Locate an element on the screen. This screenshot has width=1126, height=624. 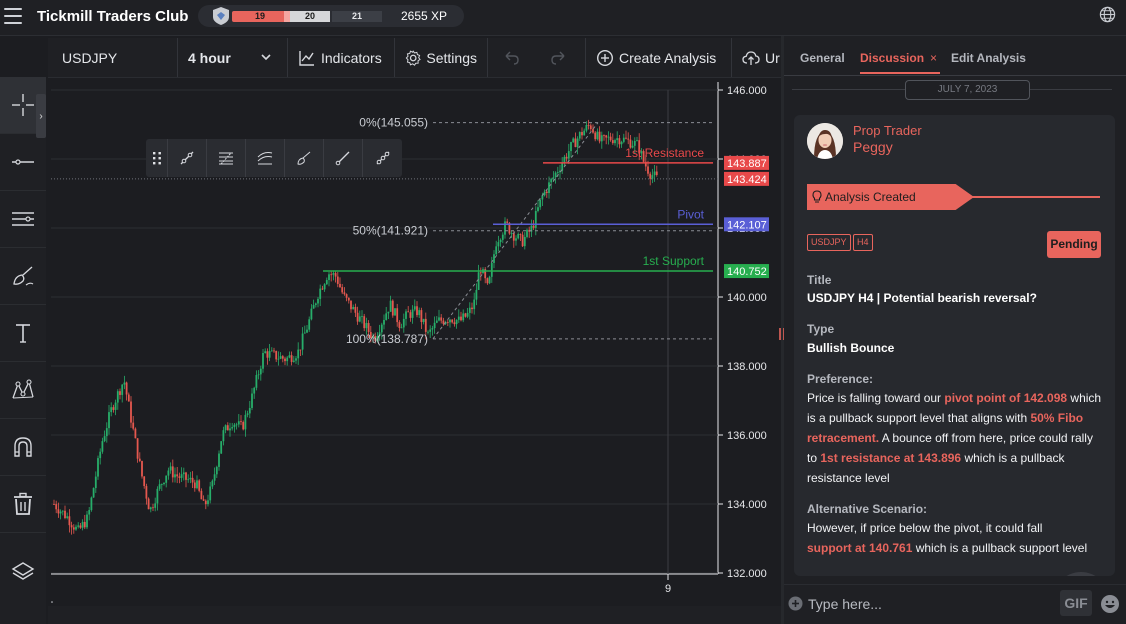
crosshair-icon is located at coordinates (23, 105).